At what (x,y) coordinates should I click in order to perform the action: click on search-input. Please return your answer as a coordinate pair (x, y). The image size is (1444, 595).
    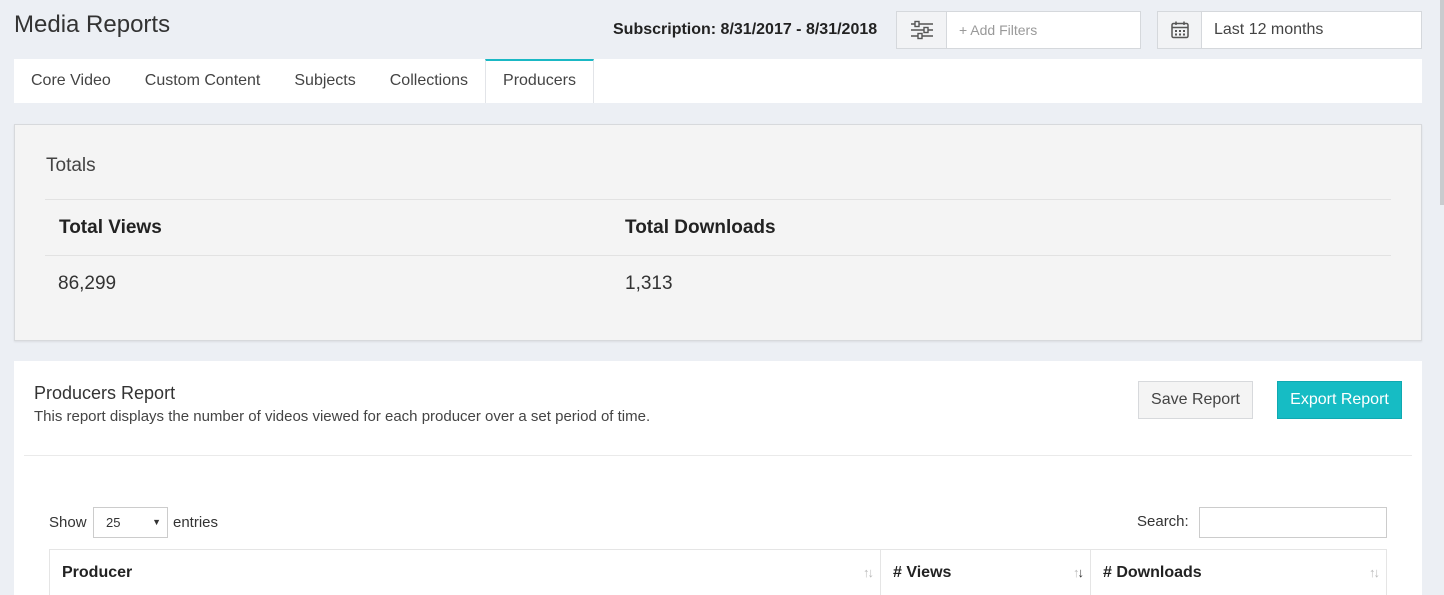
    Looking at the image, I should click on (1293, 522).